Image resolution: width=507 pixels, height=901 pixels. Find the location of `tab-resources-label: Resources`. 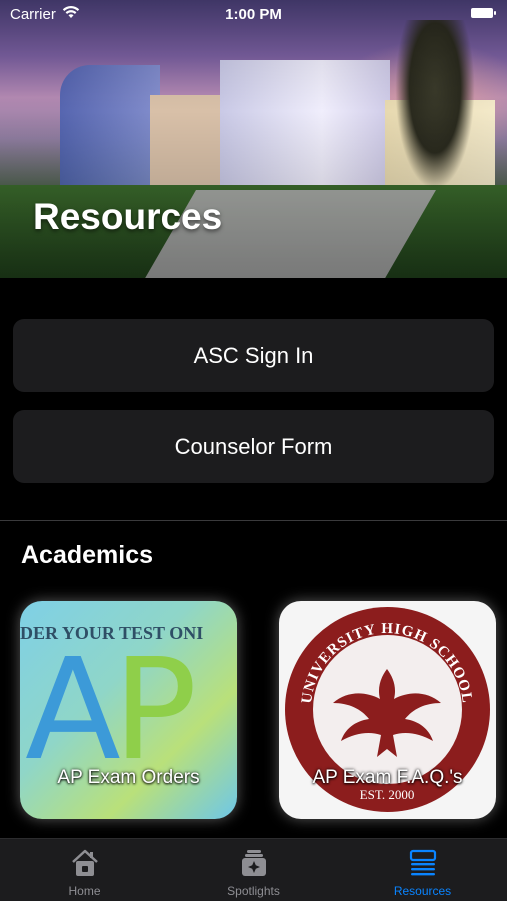

tab-resources-label: Resources is located at coordinates (422, 891).